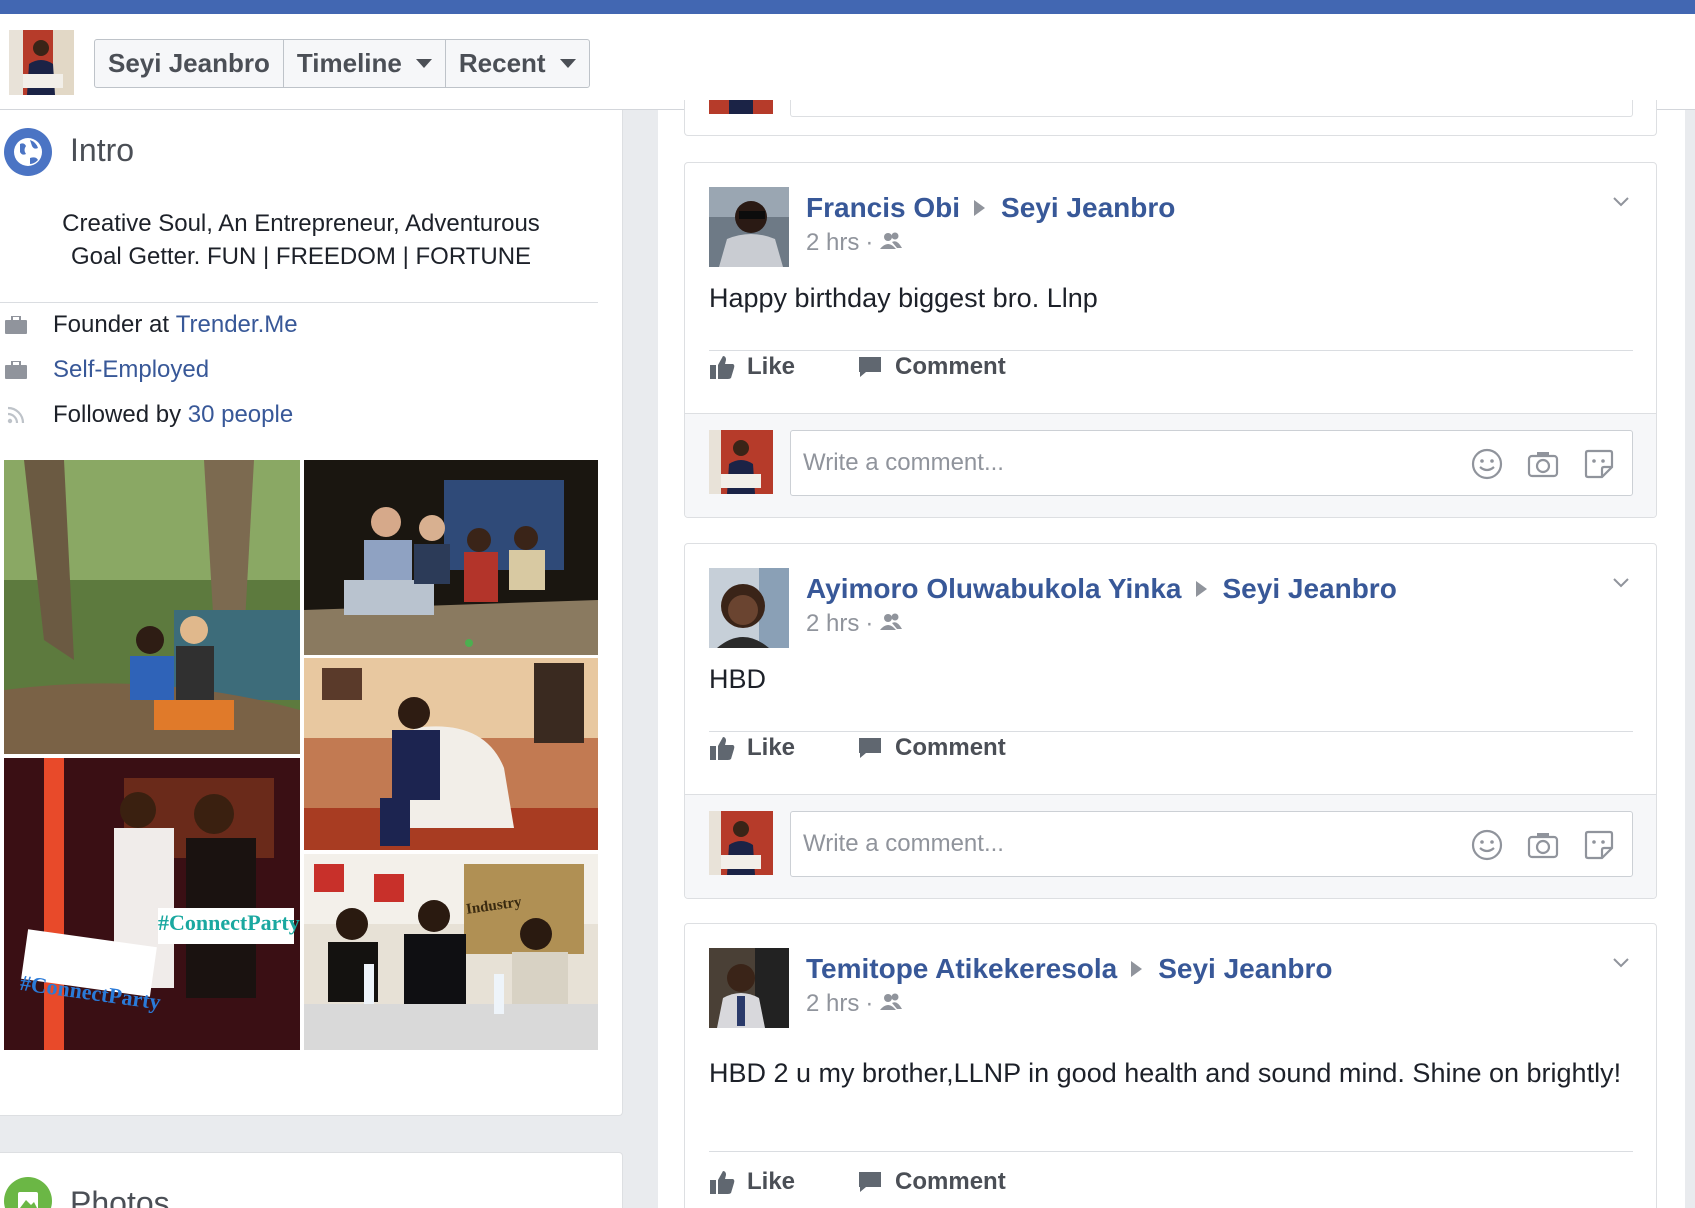 The height and width of the screenshot is (1208, 1695). I want to click on nav-recent-label: Recent, so click(502, 63).